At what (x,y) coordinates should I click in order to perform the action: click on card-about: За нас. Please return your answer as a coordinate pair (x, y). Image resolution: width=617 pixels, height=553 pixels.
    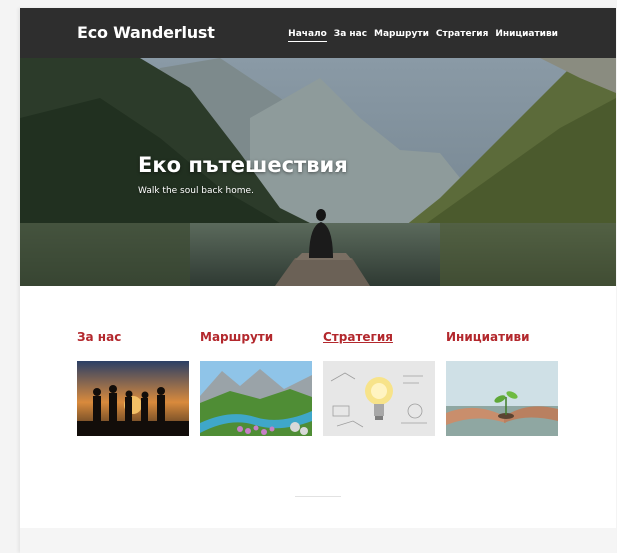
    Looking at the image, I should click on (133, 383).